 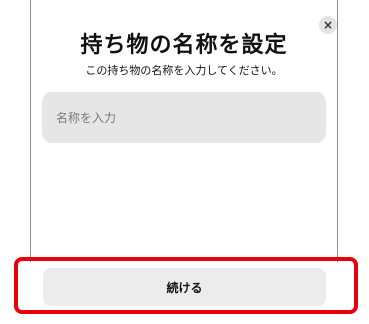 I want to click on dialog-title: 持ち物の名称を設定, so click(x=184, y=45).